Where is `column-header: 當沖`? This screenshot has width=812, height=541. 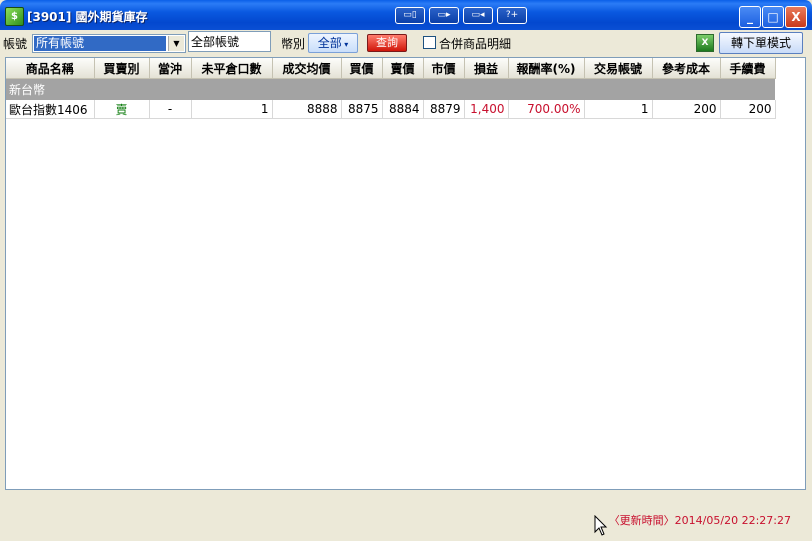 column-header: 當沖 is located at coordinates (170, 68).